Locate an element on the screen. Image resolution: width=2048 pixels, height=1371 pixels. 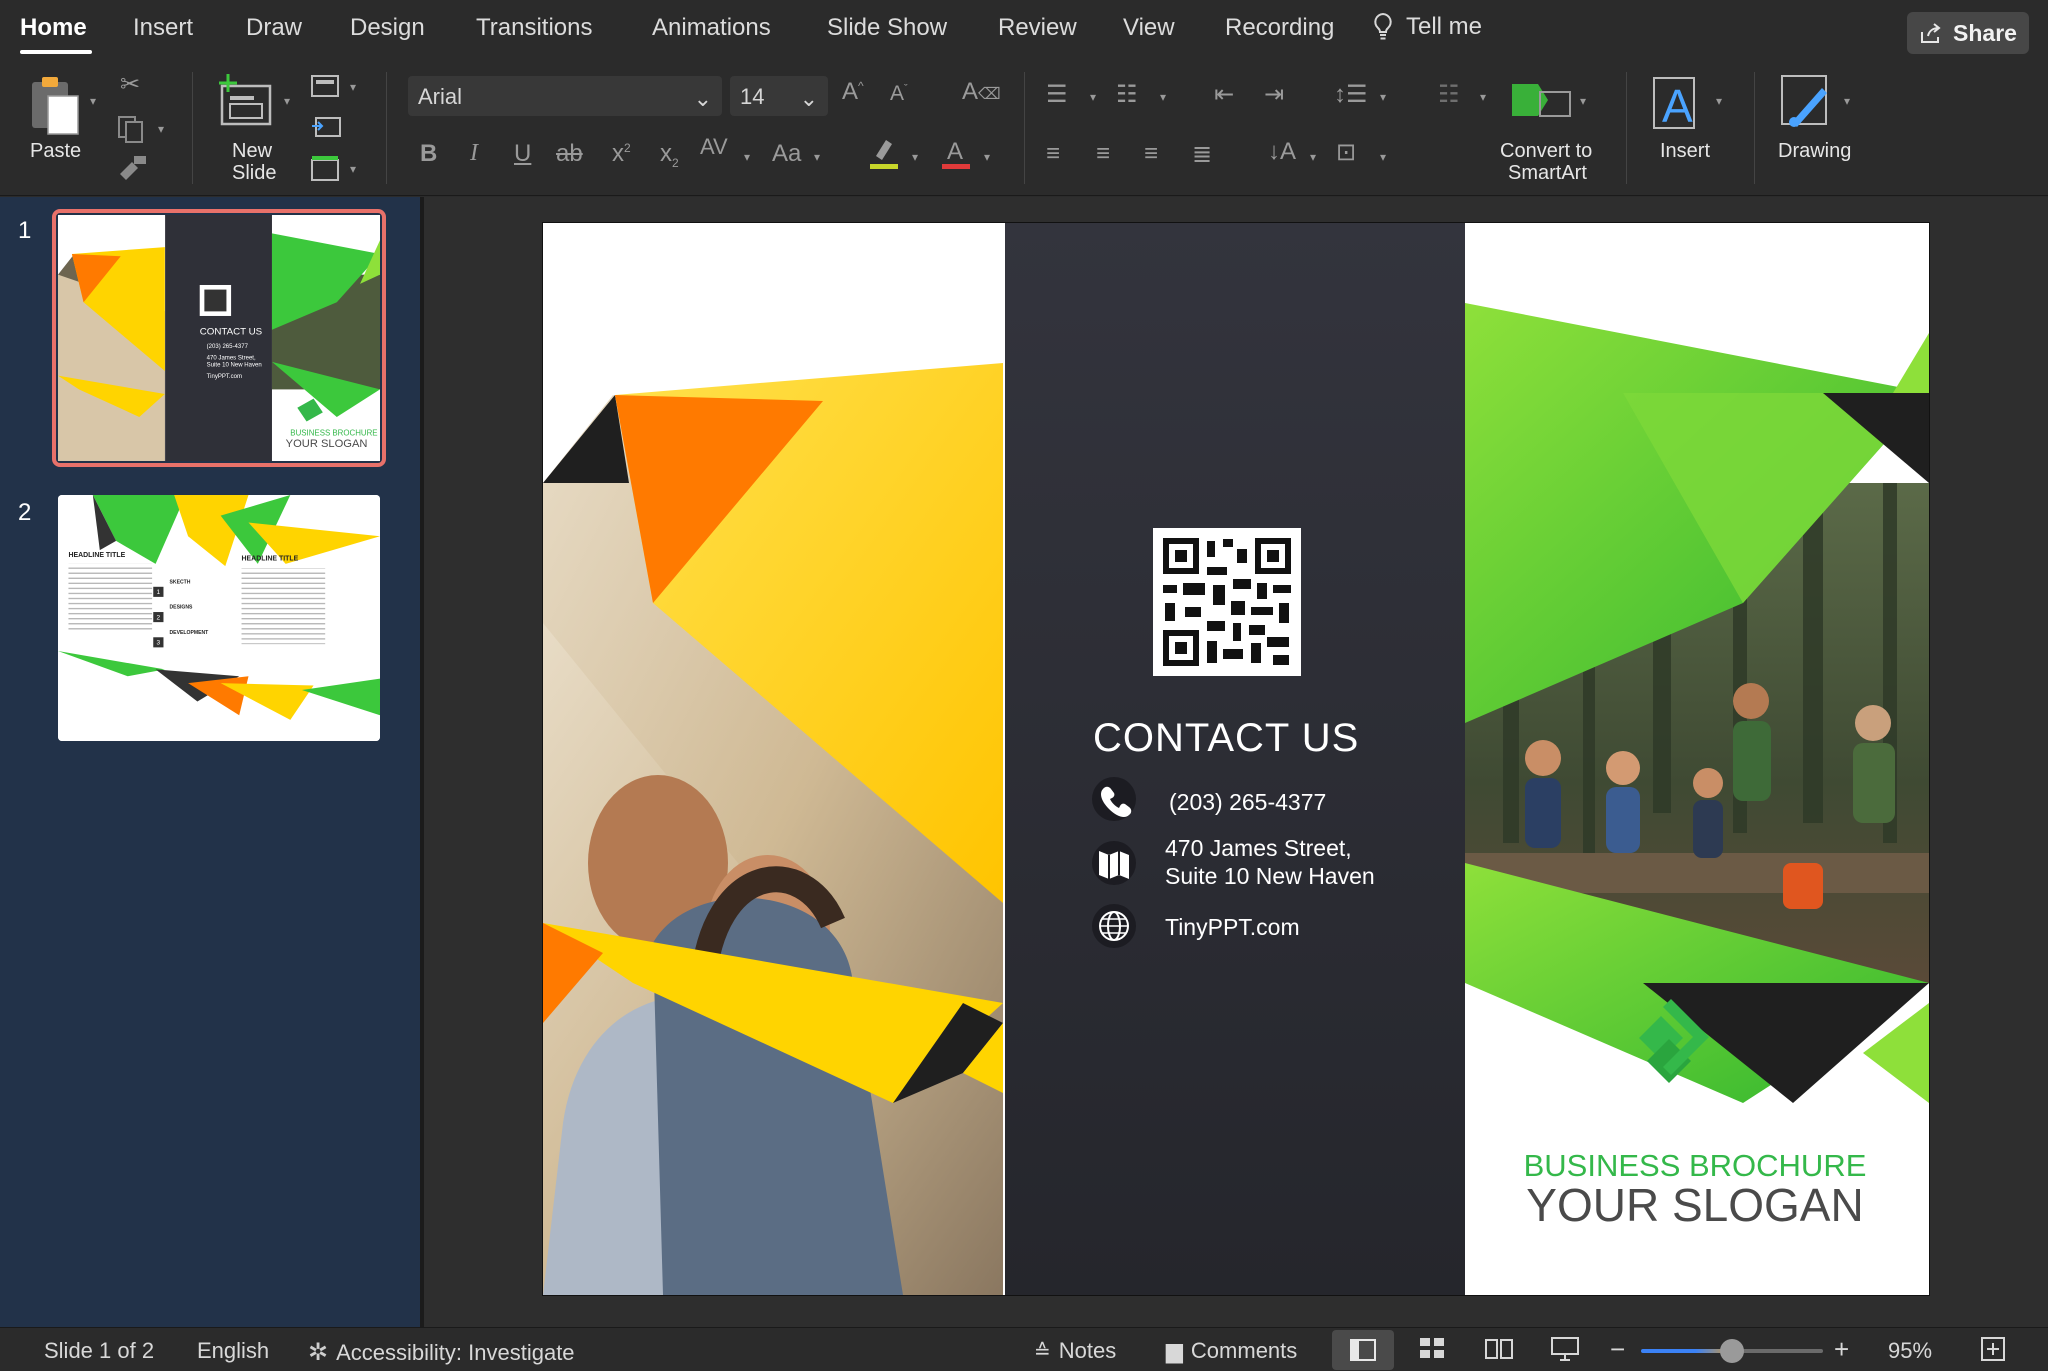
tab-design: Design is located at coordinates (387, 28).